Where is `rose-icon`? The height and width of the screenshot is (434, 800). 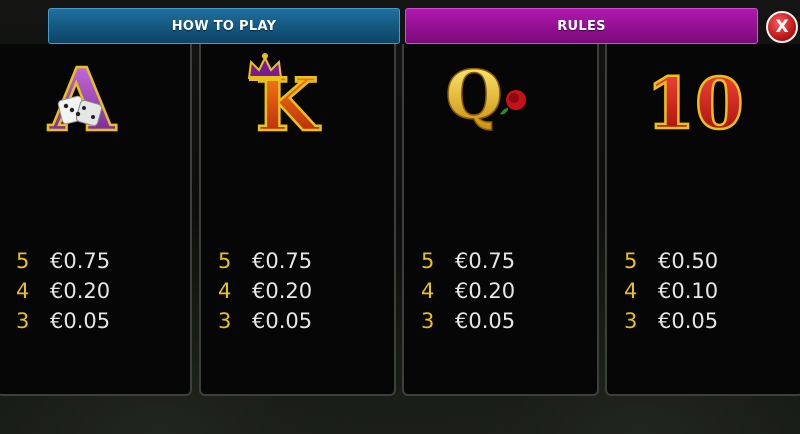
rose-icon is located at coordinates (513, 102).